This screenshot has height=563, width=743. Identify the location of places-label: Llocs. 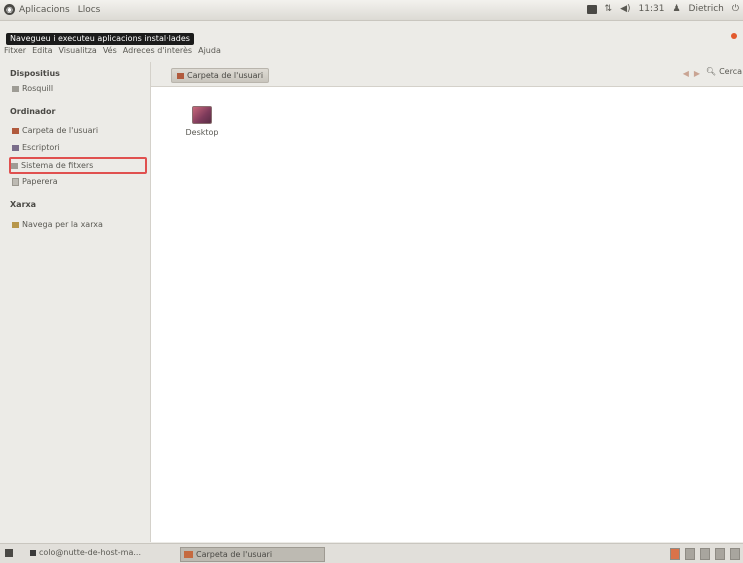
(89, 10).